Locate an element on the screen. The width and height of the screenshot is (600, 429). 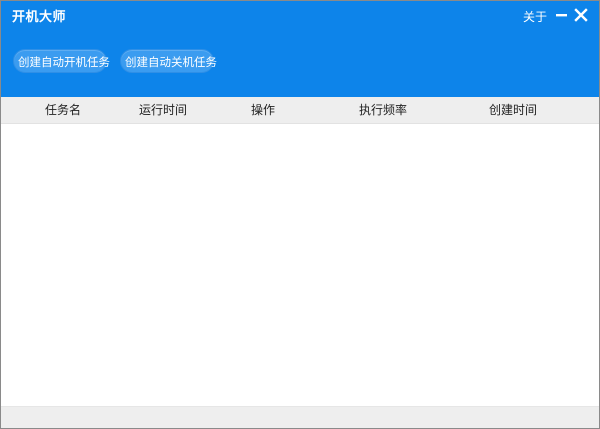
column-header-run-time: 运行时间 is located at coordinates (163, 110).